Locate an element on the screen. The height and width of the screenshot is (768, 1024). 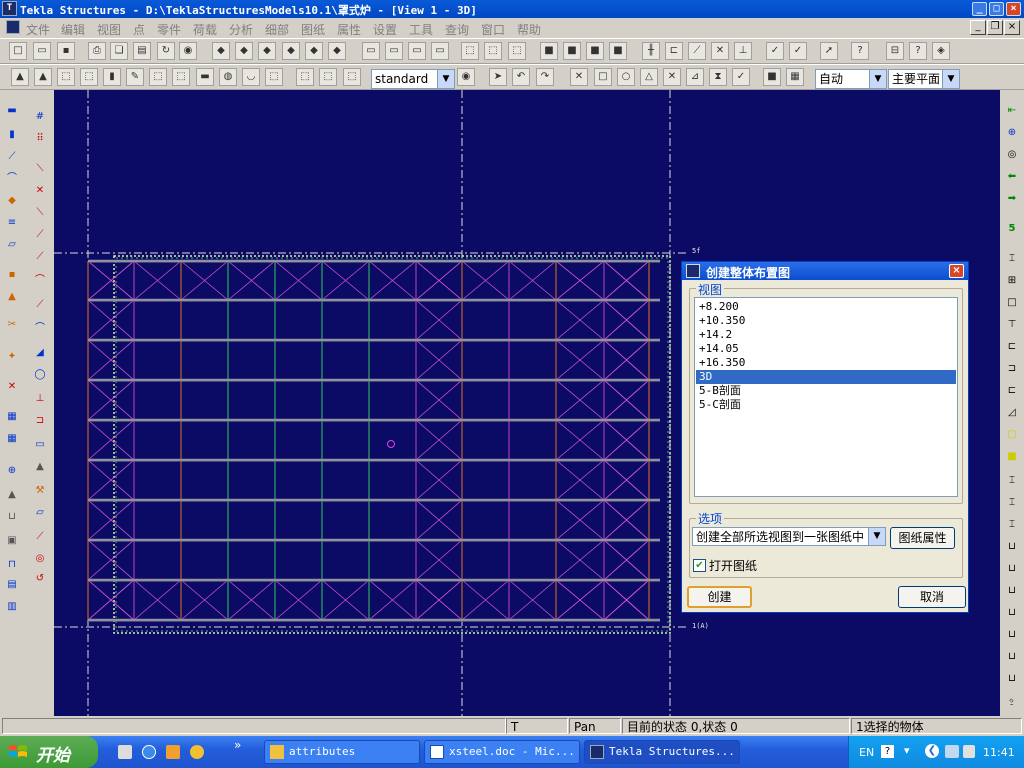
close-button: × is located at coordinates (1013, 9).